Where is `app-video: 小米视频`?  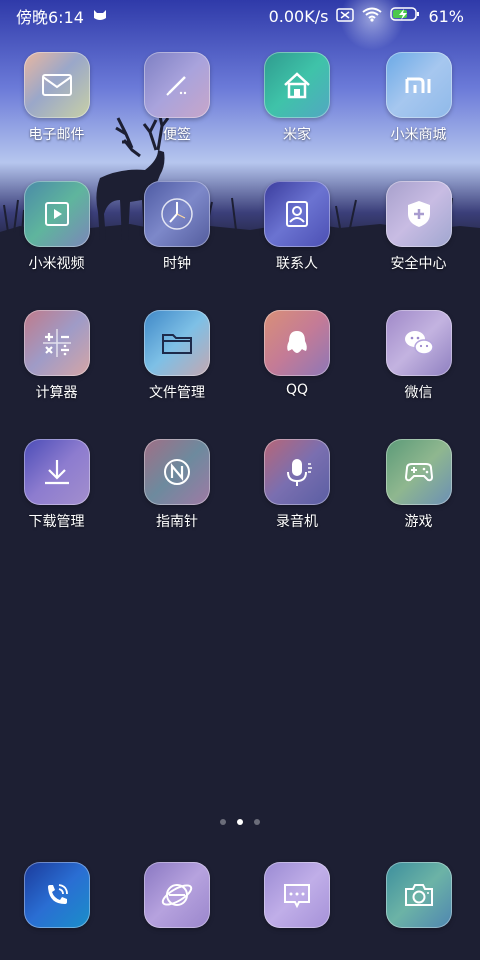 app-video: 小米视频 is located at coordinates (60, 245).